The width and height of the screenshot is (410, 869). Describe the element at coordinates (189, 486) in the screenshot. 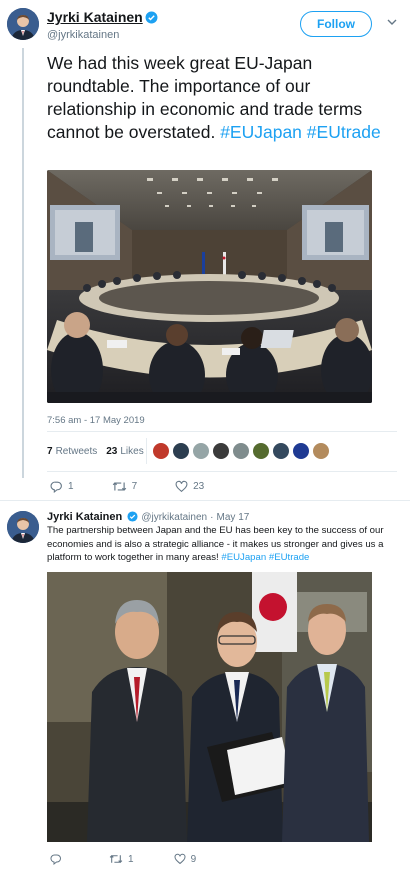

I see `like-button: 23` at that location.